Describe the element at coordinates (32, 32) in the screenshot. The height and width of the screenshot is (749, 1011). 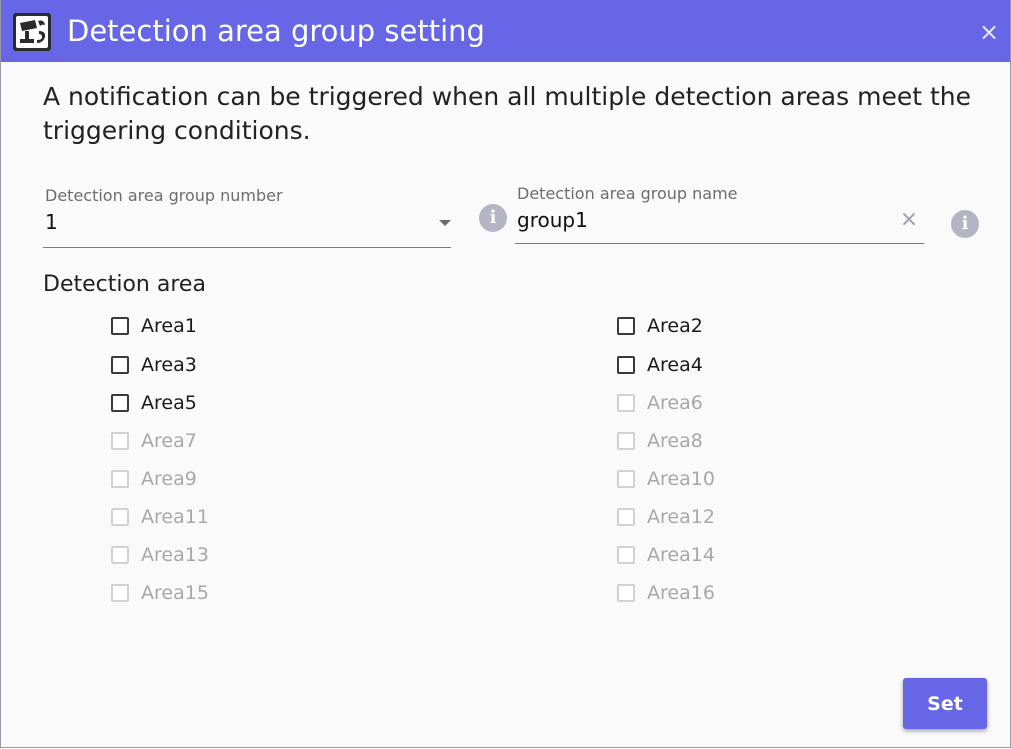
I see `camera-app-icon` at that location.